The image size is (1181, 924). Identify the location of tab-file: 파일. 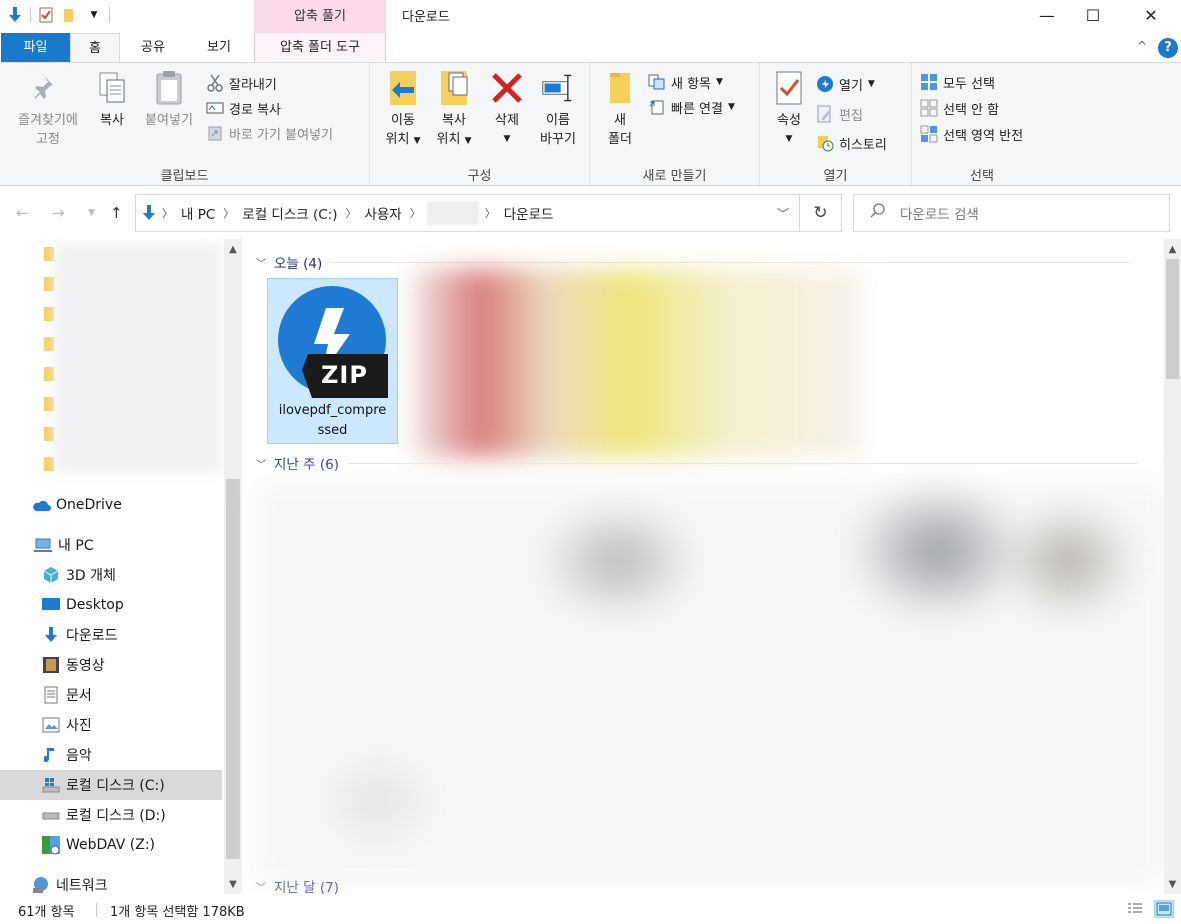
(35, 47).